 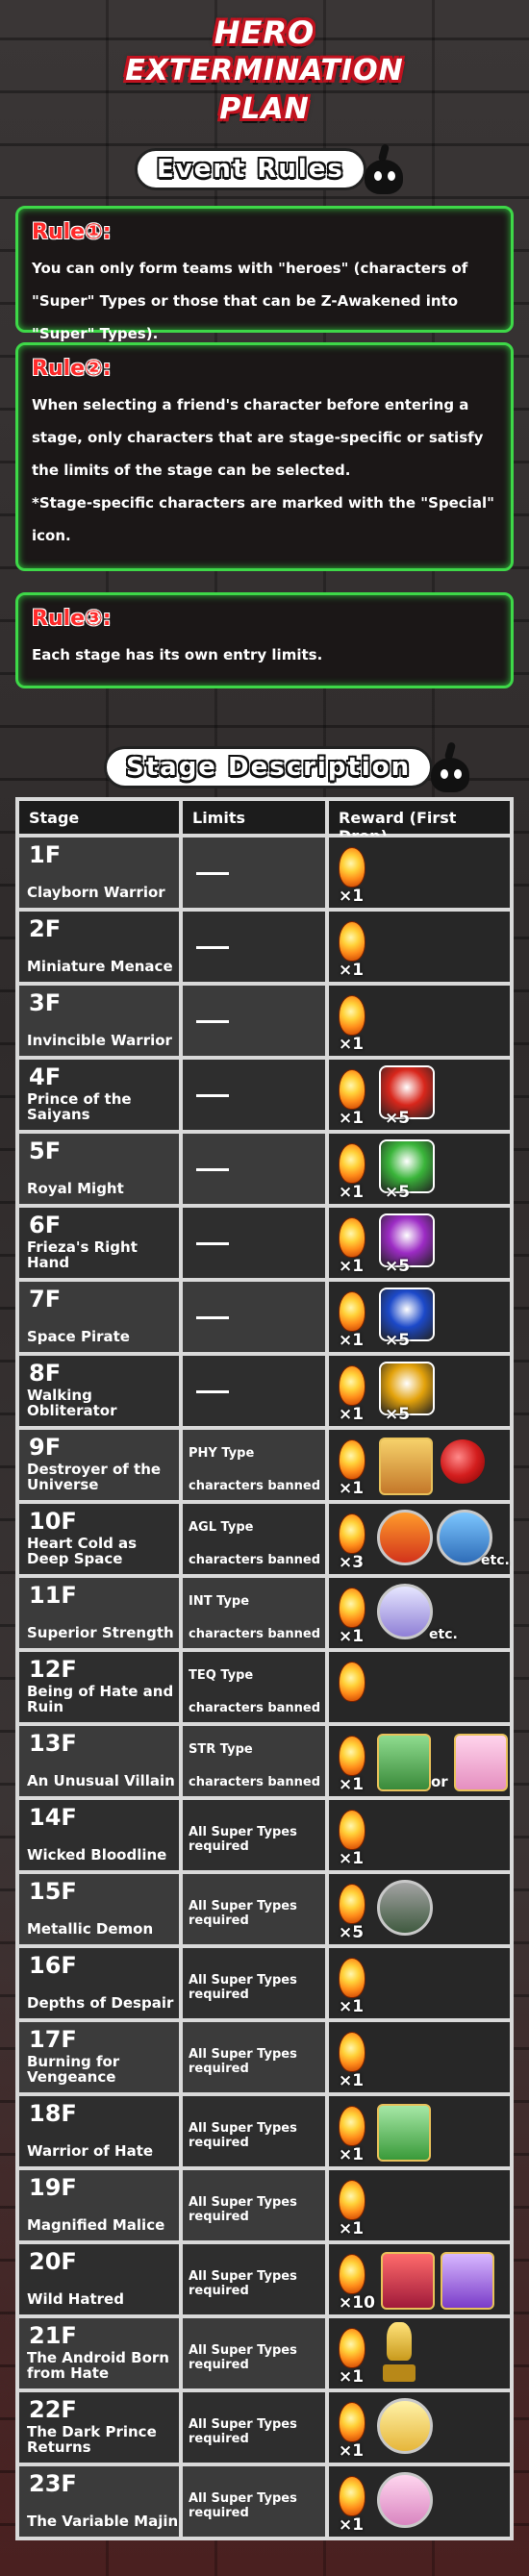 I want to click on reward-cell: ×1 or, so click(x=419, y=1761).